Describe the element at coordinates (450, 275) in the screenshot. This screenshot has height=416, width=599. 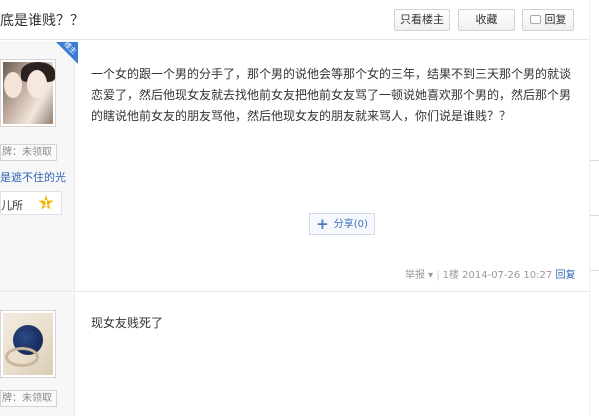
I see `floor-number: 1楼` at that location.